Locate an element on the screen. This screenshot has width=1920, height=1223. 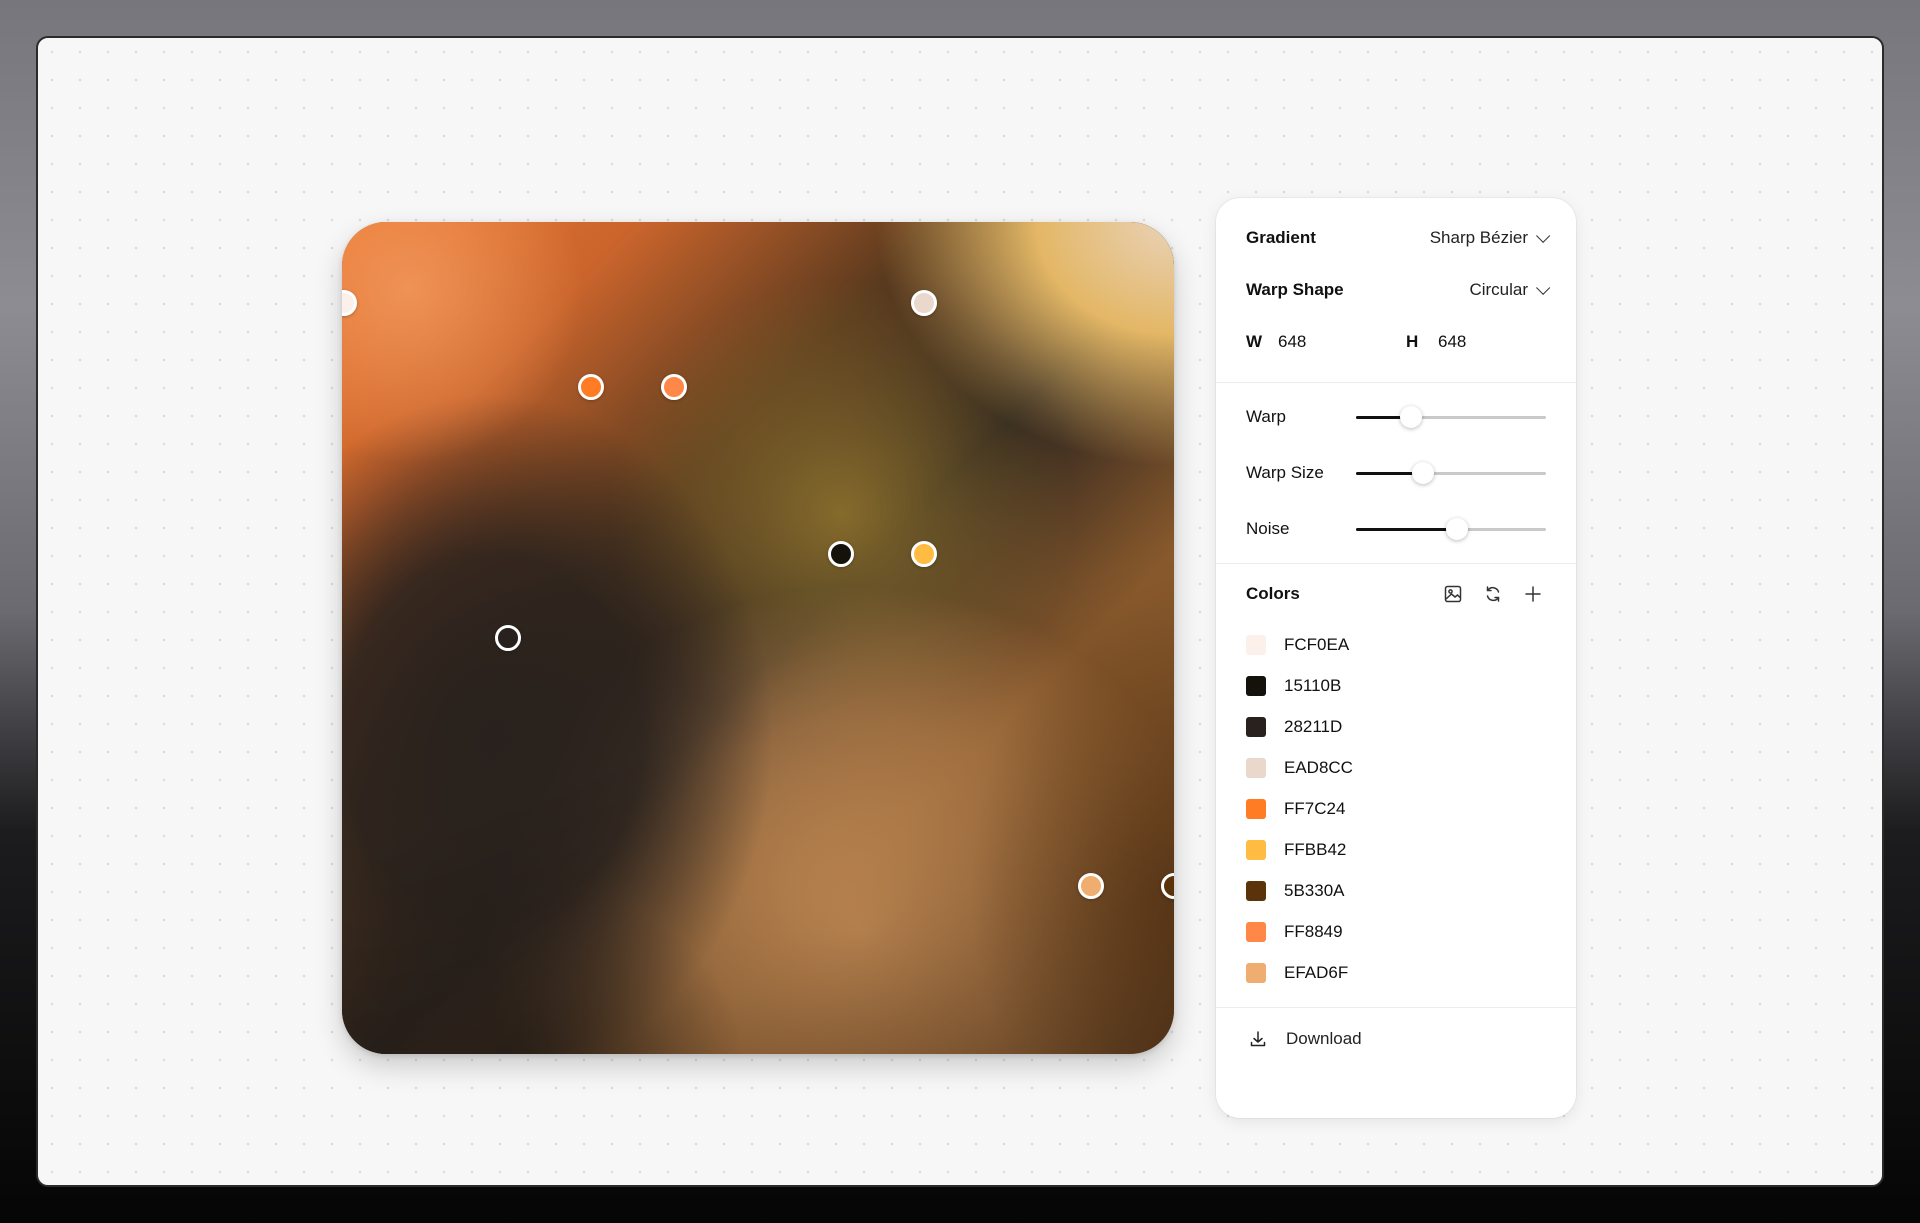
colors-header: Colors is located at coordinates (1396, 594).